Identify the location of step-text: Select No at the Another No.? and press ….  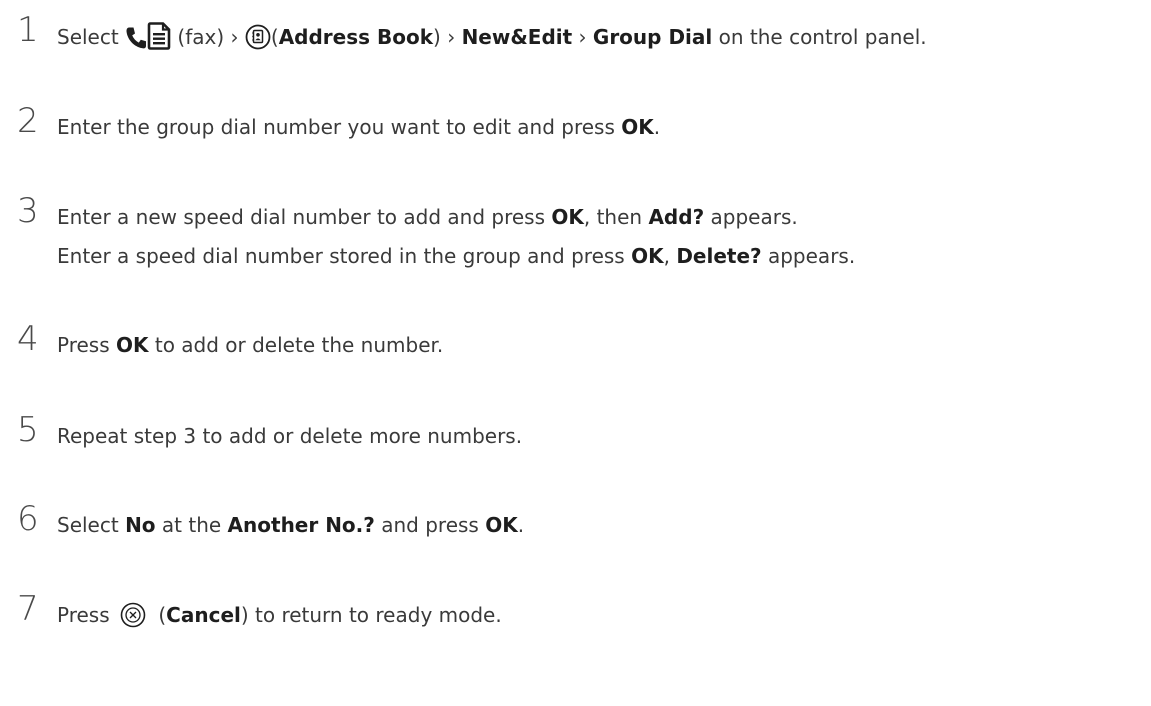
(291, 525).